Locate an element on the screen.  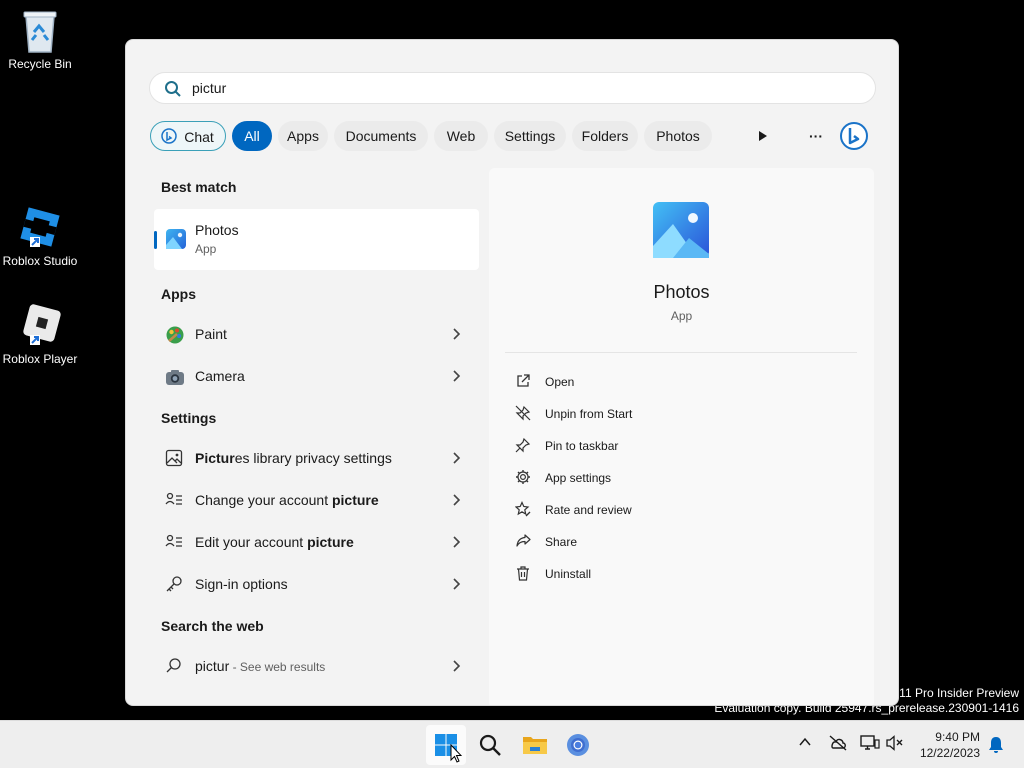
filter-all-label: All is located at coordinates (252, 136).